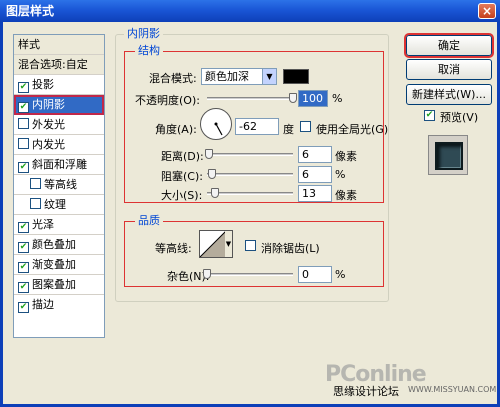 Image resolution: width=500 pixels, height=407 pixels. I want to click on credit-url: WWW.MISSYUAN.COM, so click(452, 389).